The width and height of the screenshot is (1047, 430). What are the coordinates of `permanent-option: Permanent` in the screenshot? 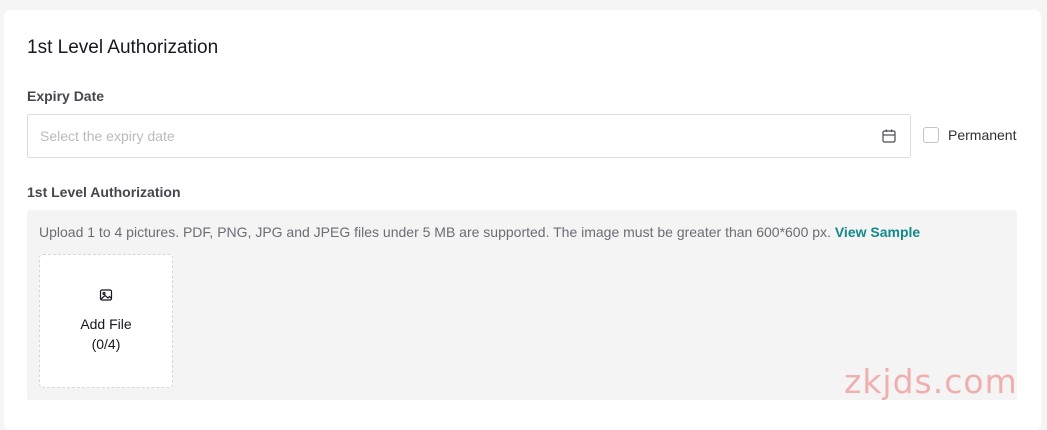 It's located at (969, 135).